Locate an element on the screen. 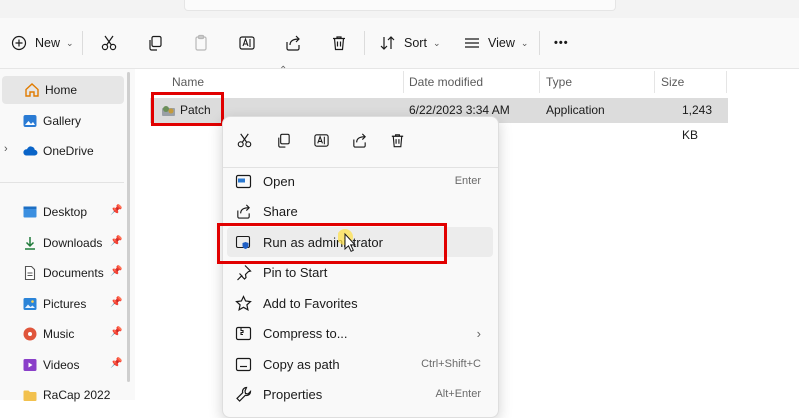  cut-icon is located at coordinates (244, 140).